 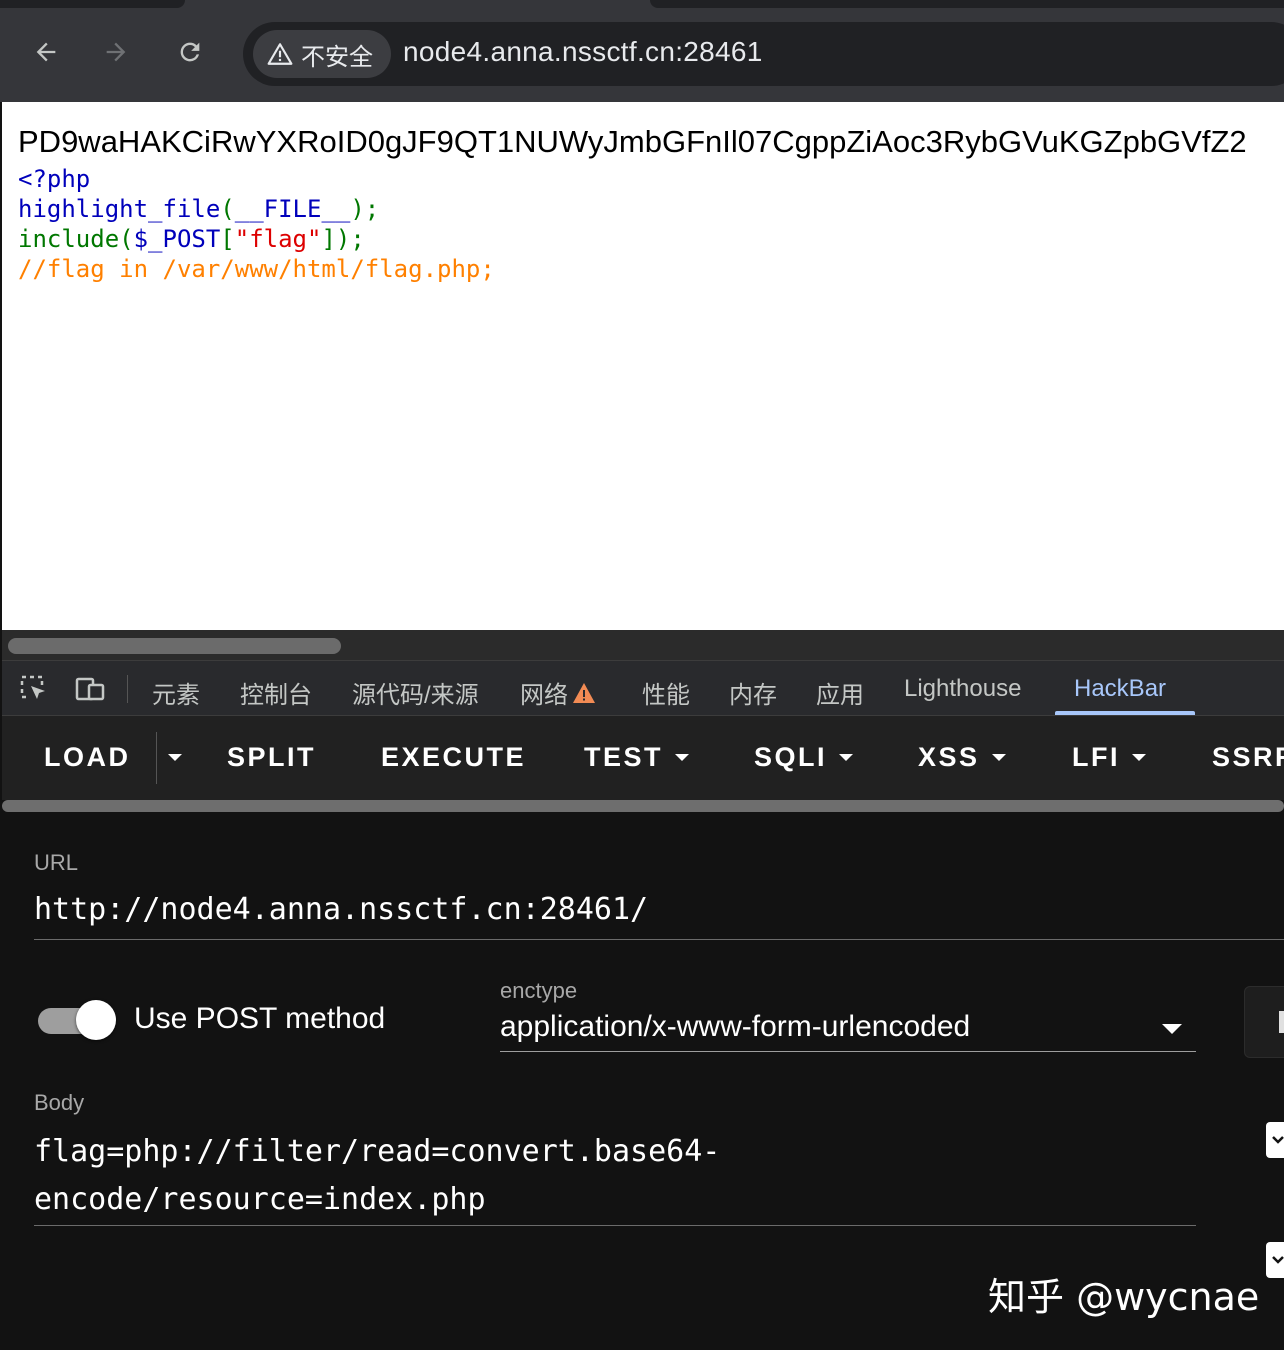 What do you see at coordinates (56, 862) in the screenshot?
I see `url-label: URL` at bounding box center [56, 862].